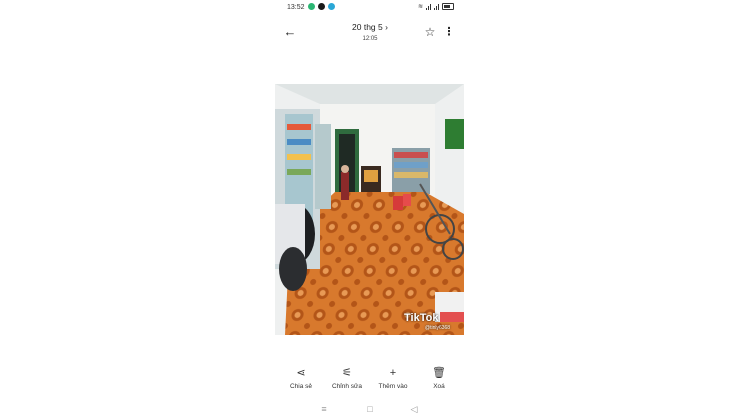 The height and width of the screenshot is (420, 740). What do you see at coordinates (290, 32) in the screenshot?
I see `back-arrow-icon: ←` at bounding box center [290, 32].